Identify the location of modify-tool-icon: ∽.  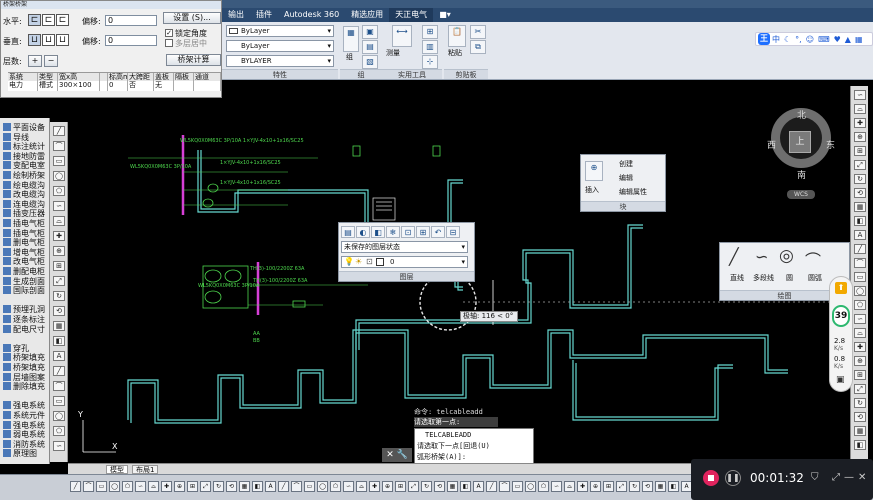
(860, 319).